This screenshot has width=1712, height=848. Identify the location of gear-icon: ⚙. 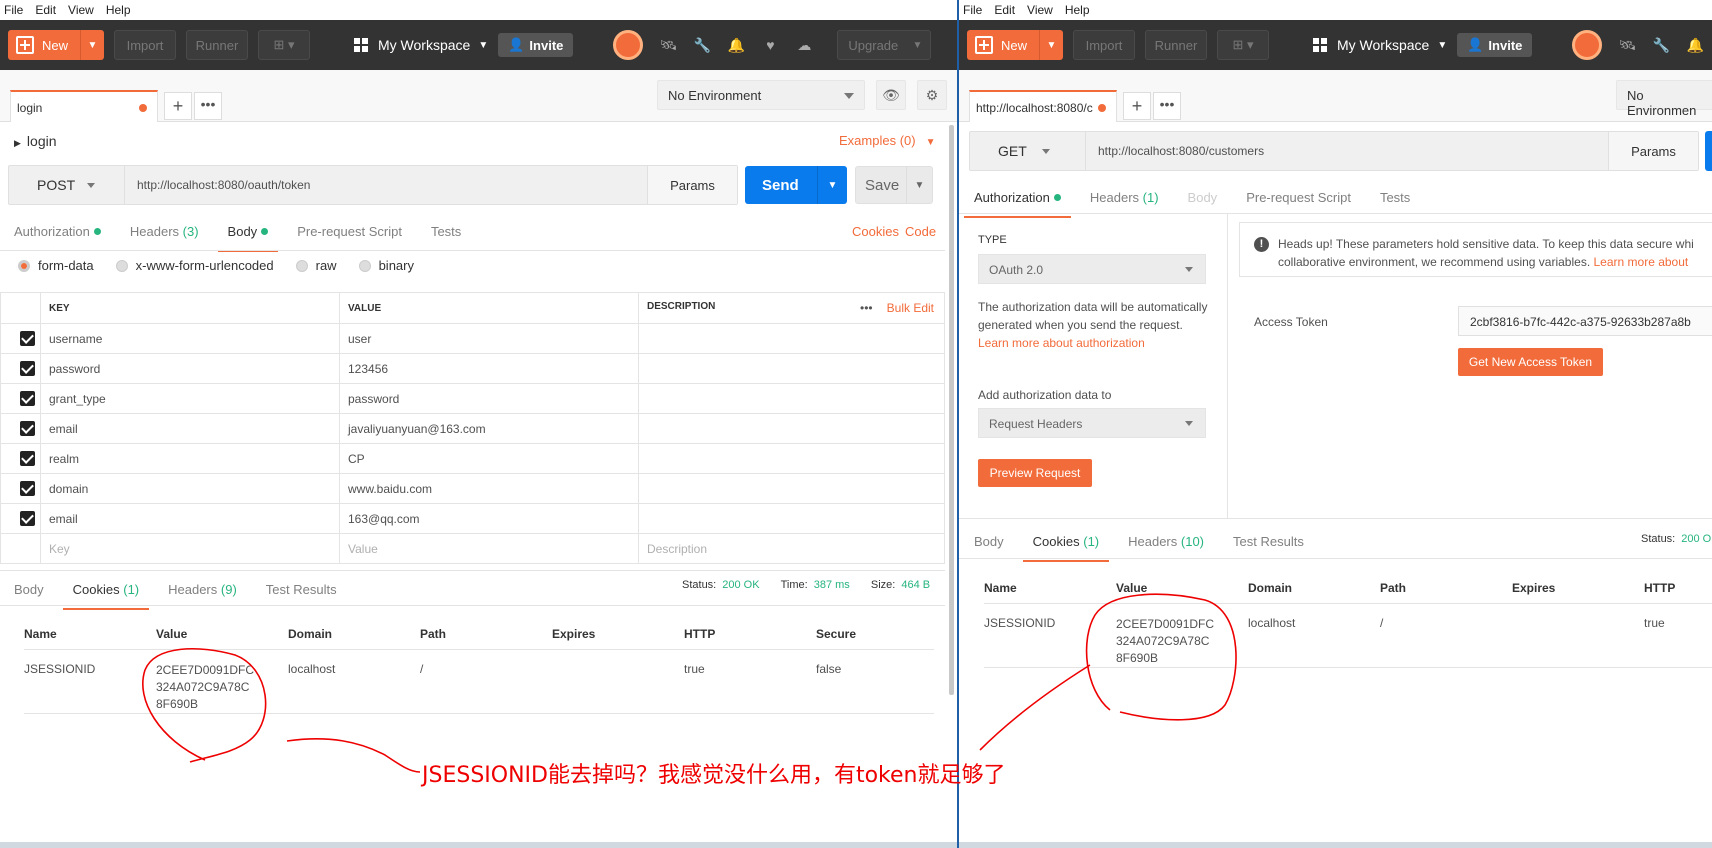
(932, 95).